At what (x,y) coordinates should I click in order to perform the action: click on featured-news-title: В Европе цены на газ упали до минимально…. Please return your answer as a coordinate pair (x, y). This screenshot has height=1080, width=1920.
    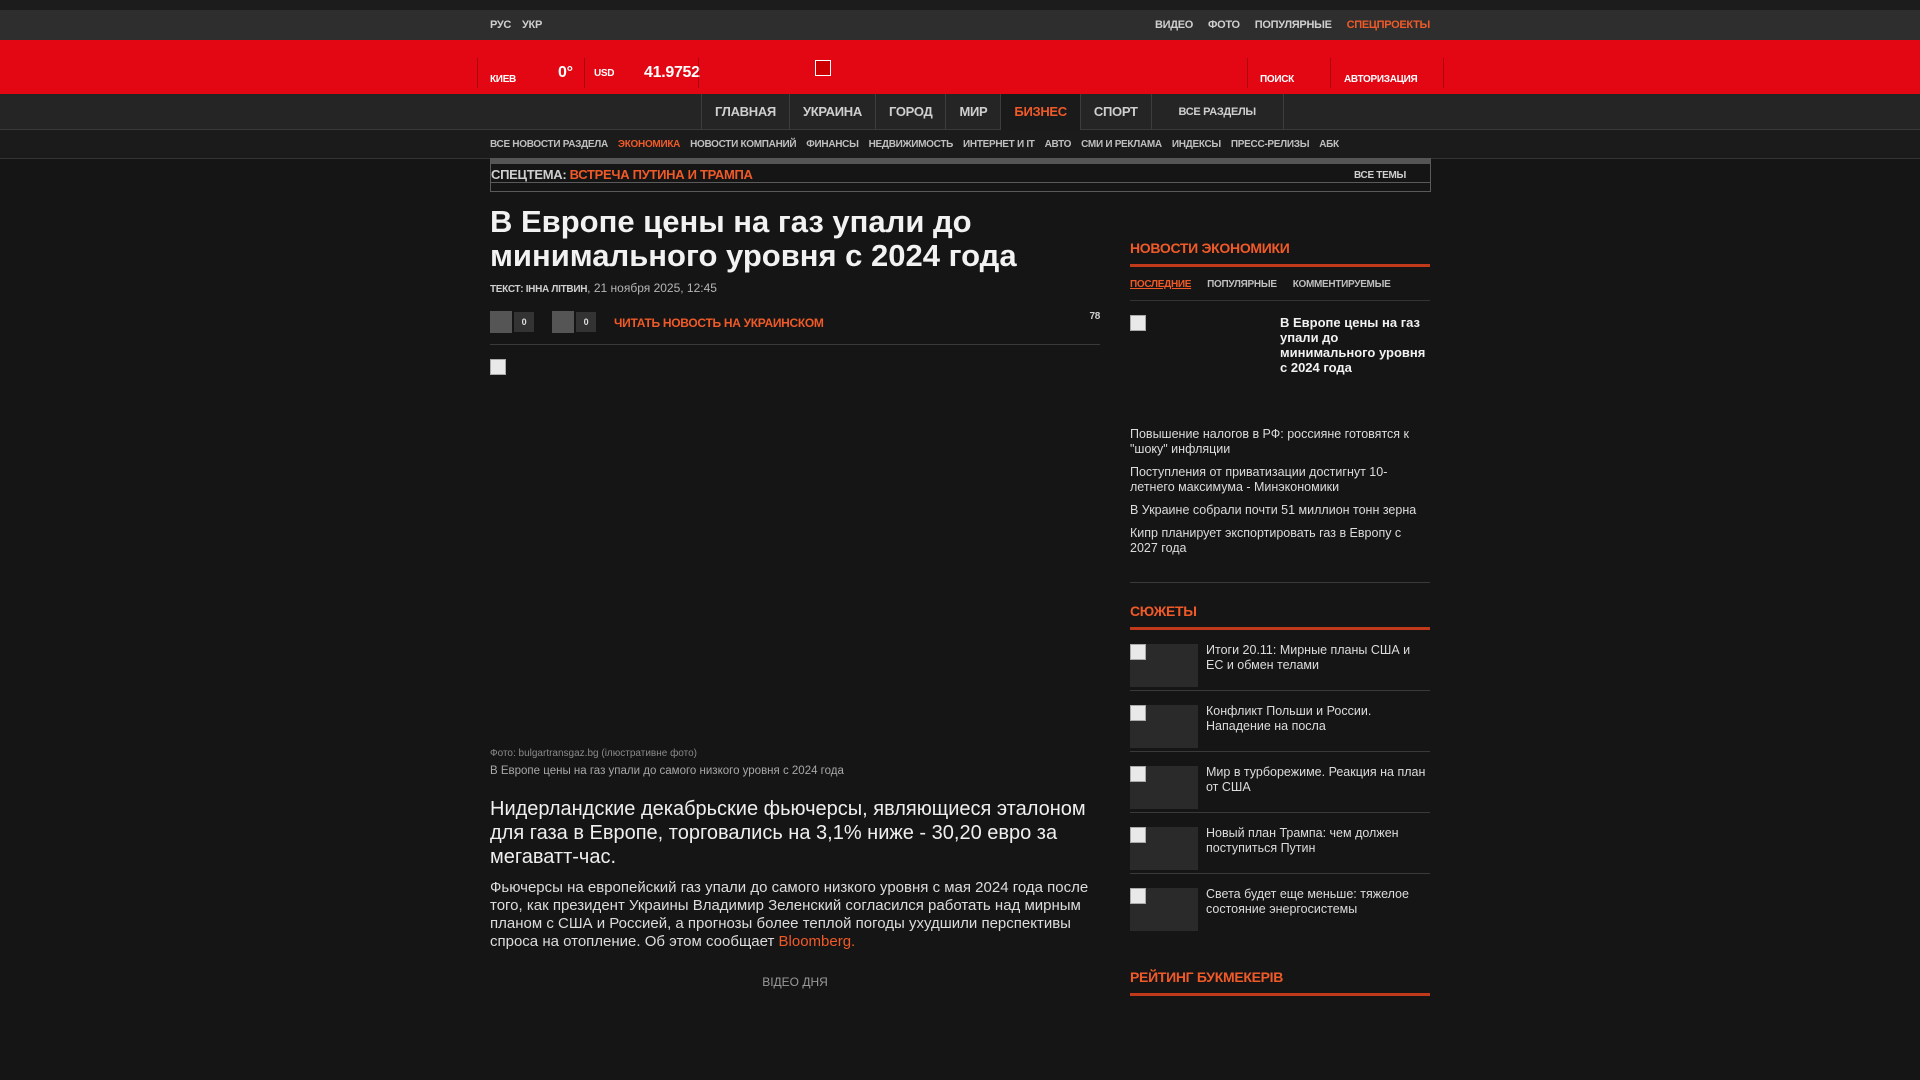
    Looking at the image, I should click on (1355, 345).